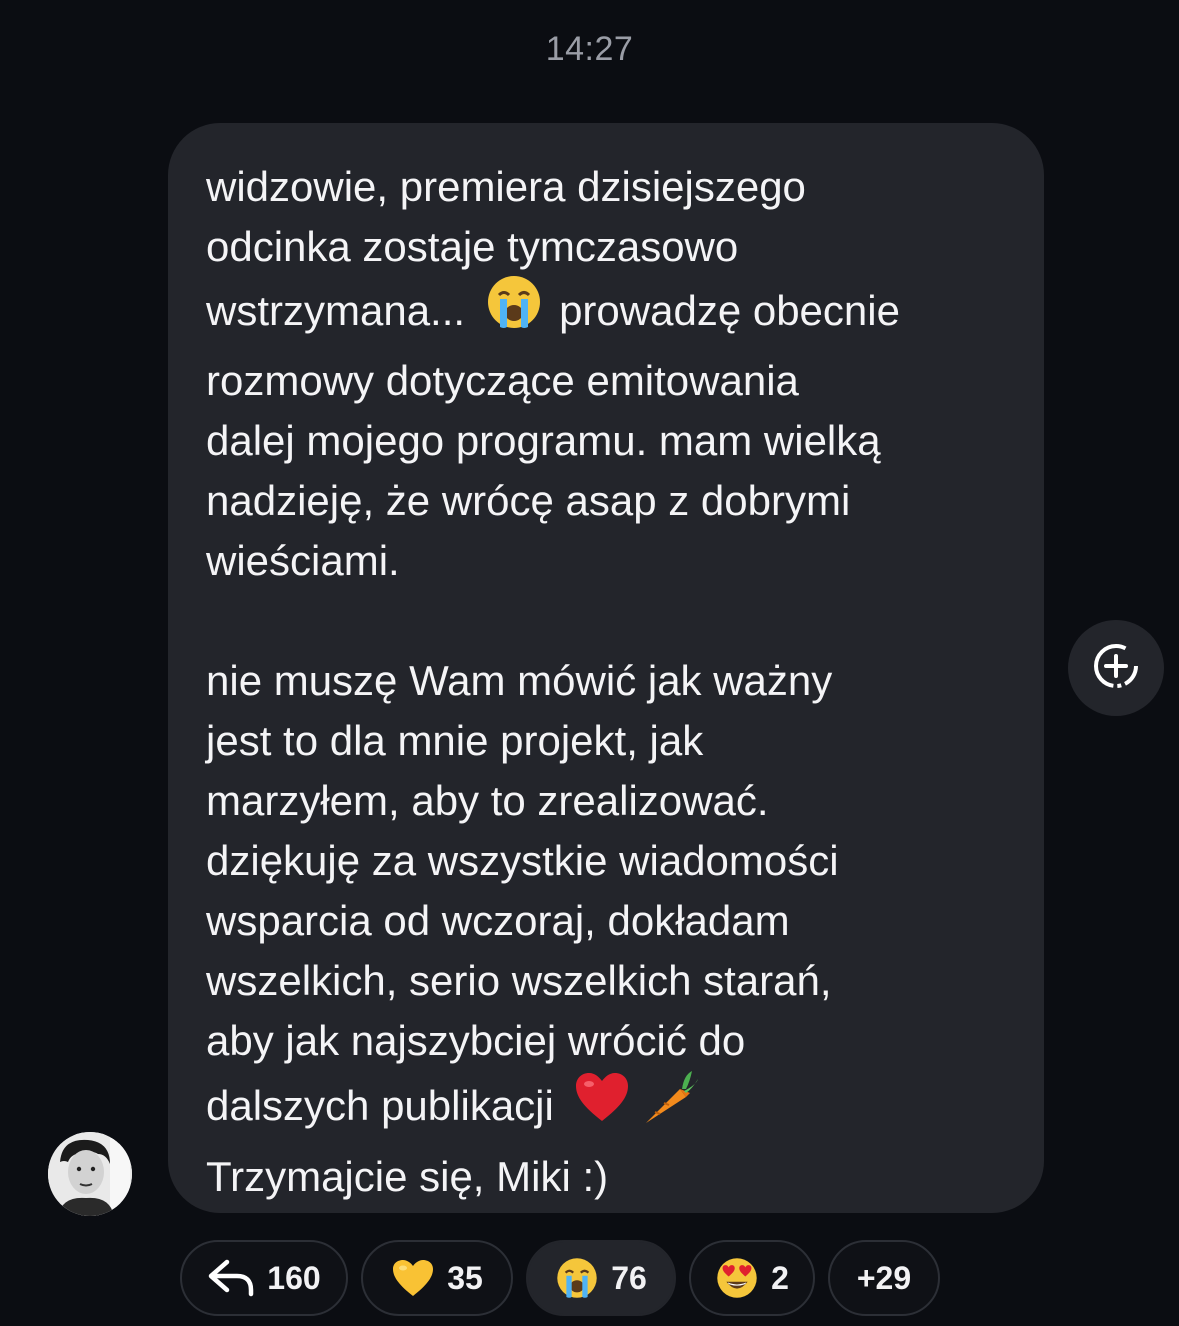  I want to click on message-line: dalej mojego programu. mam wielką, so click(543, 440).